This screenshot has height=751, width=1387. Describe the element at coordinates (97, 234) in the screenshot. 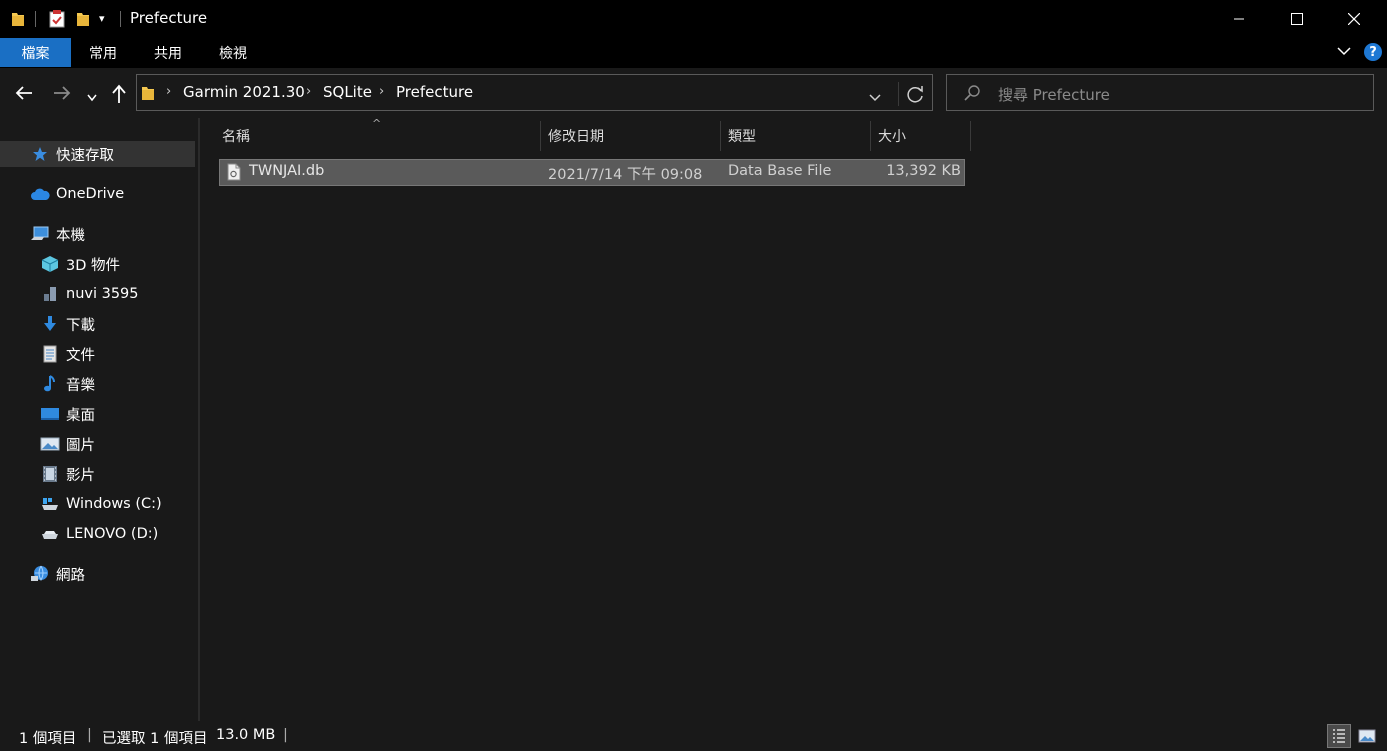

I see `nav-item-this-pc: 本機` at that location.